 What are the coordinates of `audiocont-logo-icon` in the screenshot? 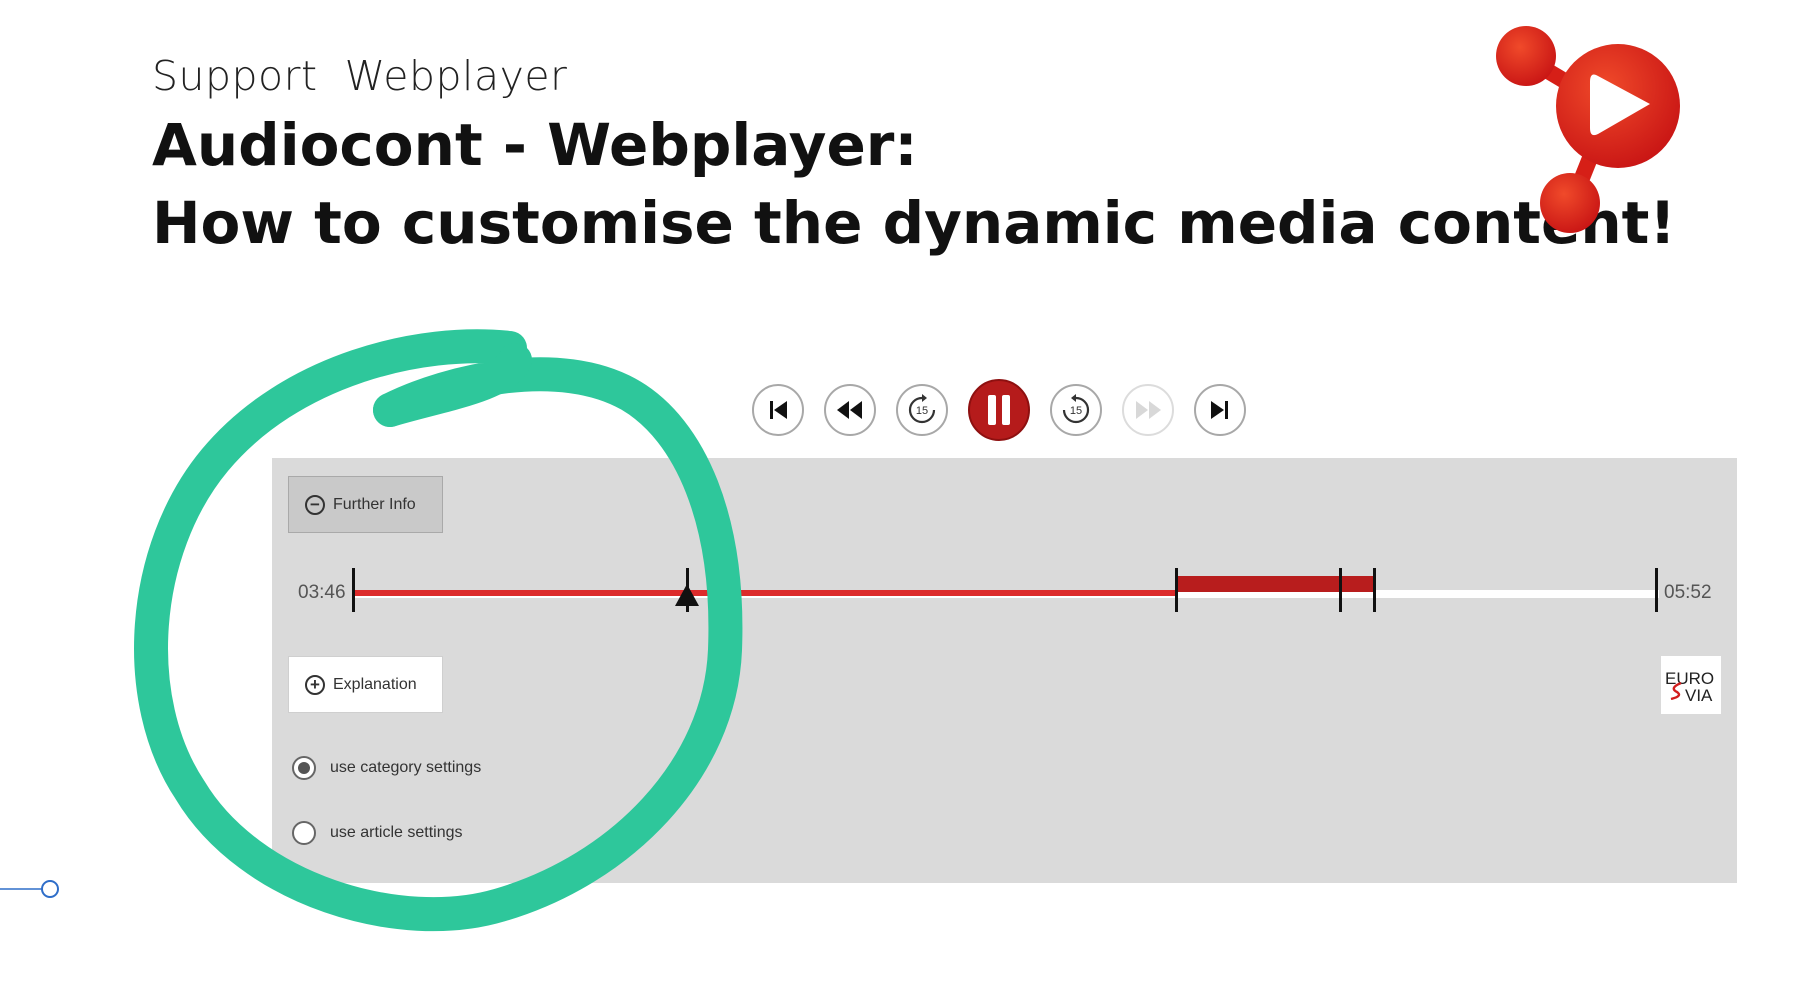 It's located at (1588, 129).